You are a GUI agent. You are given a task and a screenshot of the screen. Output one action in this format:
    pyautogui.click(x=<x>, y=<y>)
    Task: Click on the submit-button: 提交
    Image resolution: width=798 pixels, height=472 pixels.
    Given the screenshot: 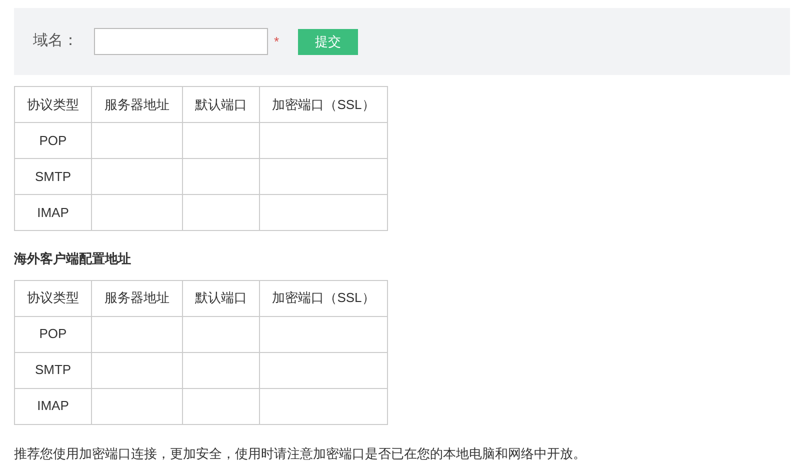 What is the action you would take?
    pyautogui.click(x=328, y=41)
    